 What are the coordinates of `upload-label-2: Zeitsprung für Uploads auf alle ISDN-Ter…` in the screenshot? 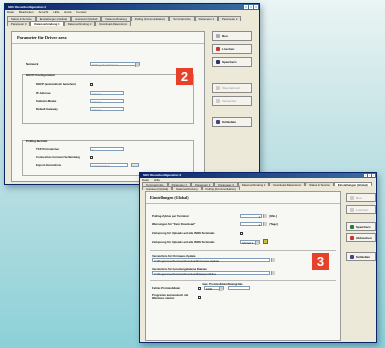 It's located at (183, 241).